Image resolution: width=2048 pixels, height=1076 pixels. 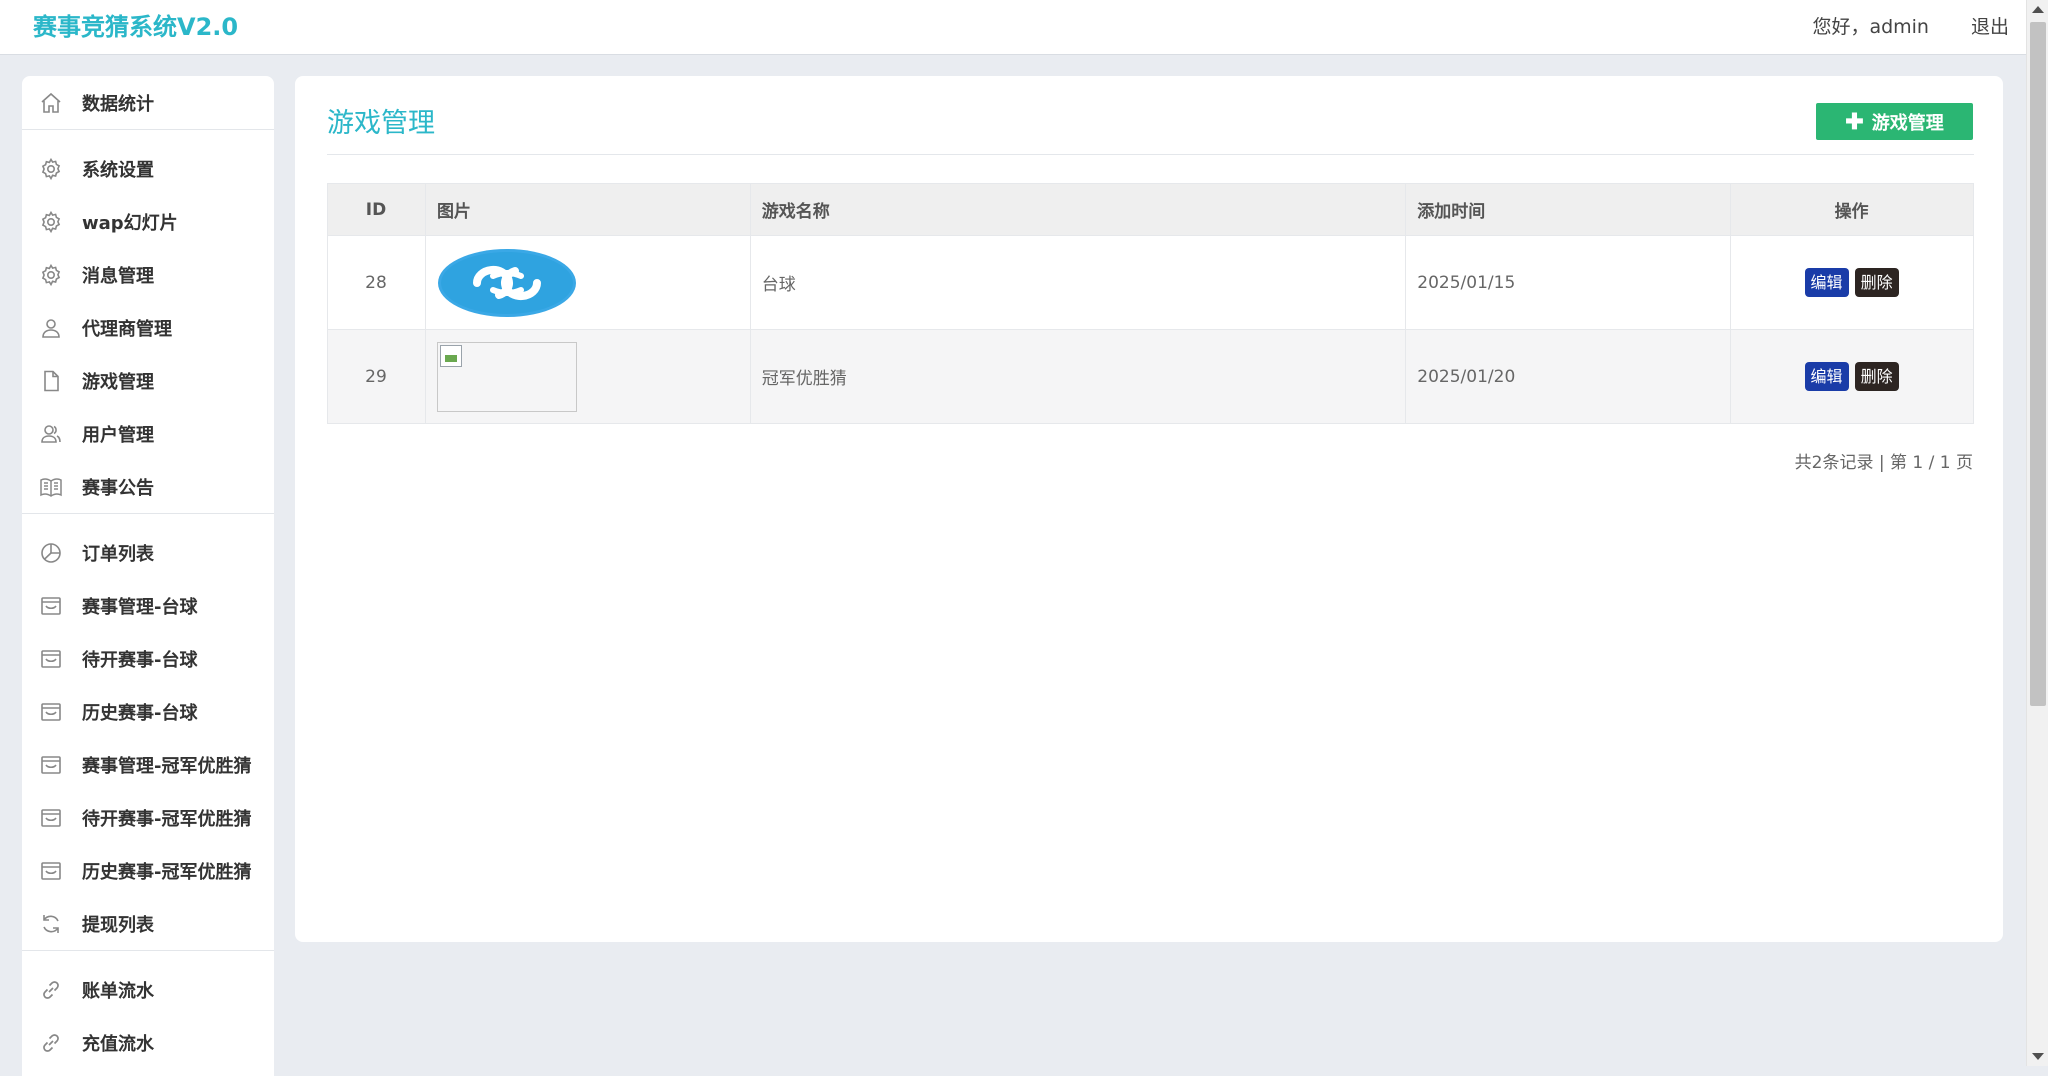 I want to click on sidebar-item: 待开赛事-台球, so click(x=148, y=658).